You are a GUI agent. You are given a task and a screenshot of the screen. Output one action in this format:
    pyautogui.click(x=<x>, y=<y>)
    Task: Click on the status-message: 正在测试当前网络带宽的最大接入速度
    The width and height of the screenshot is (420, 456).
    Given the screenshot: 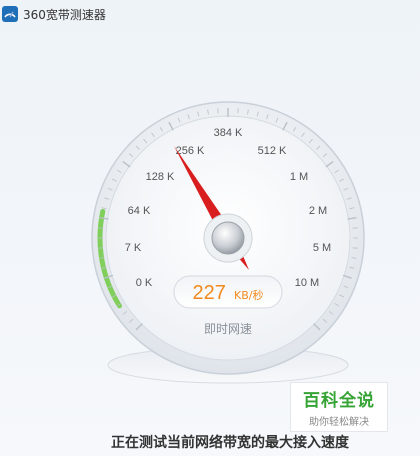 What is the action you would take?
    pyautogui.click(x=230, y=443)
    